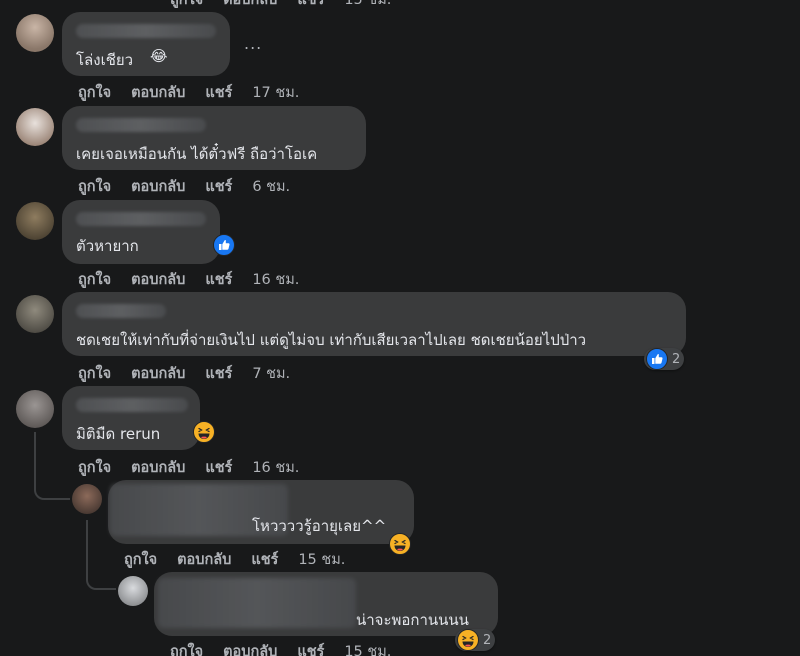  I want to click on timestamp: 17 ชม., so click(275, 92).